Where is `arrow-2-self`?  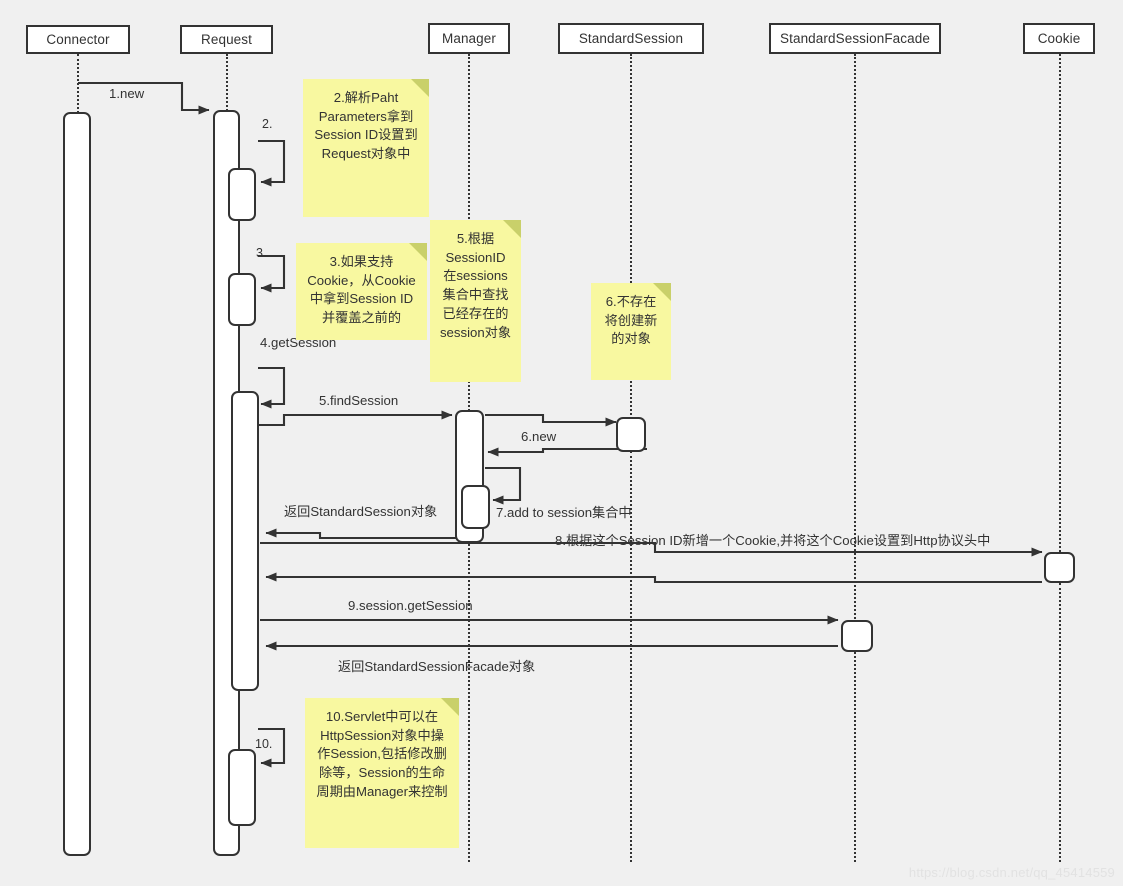 arrow-2-self is located at coordinates (272, 163).